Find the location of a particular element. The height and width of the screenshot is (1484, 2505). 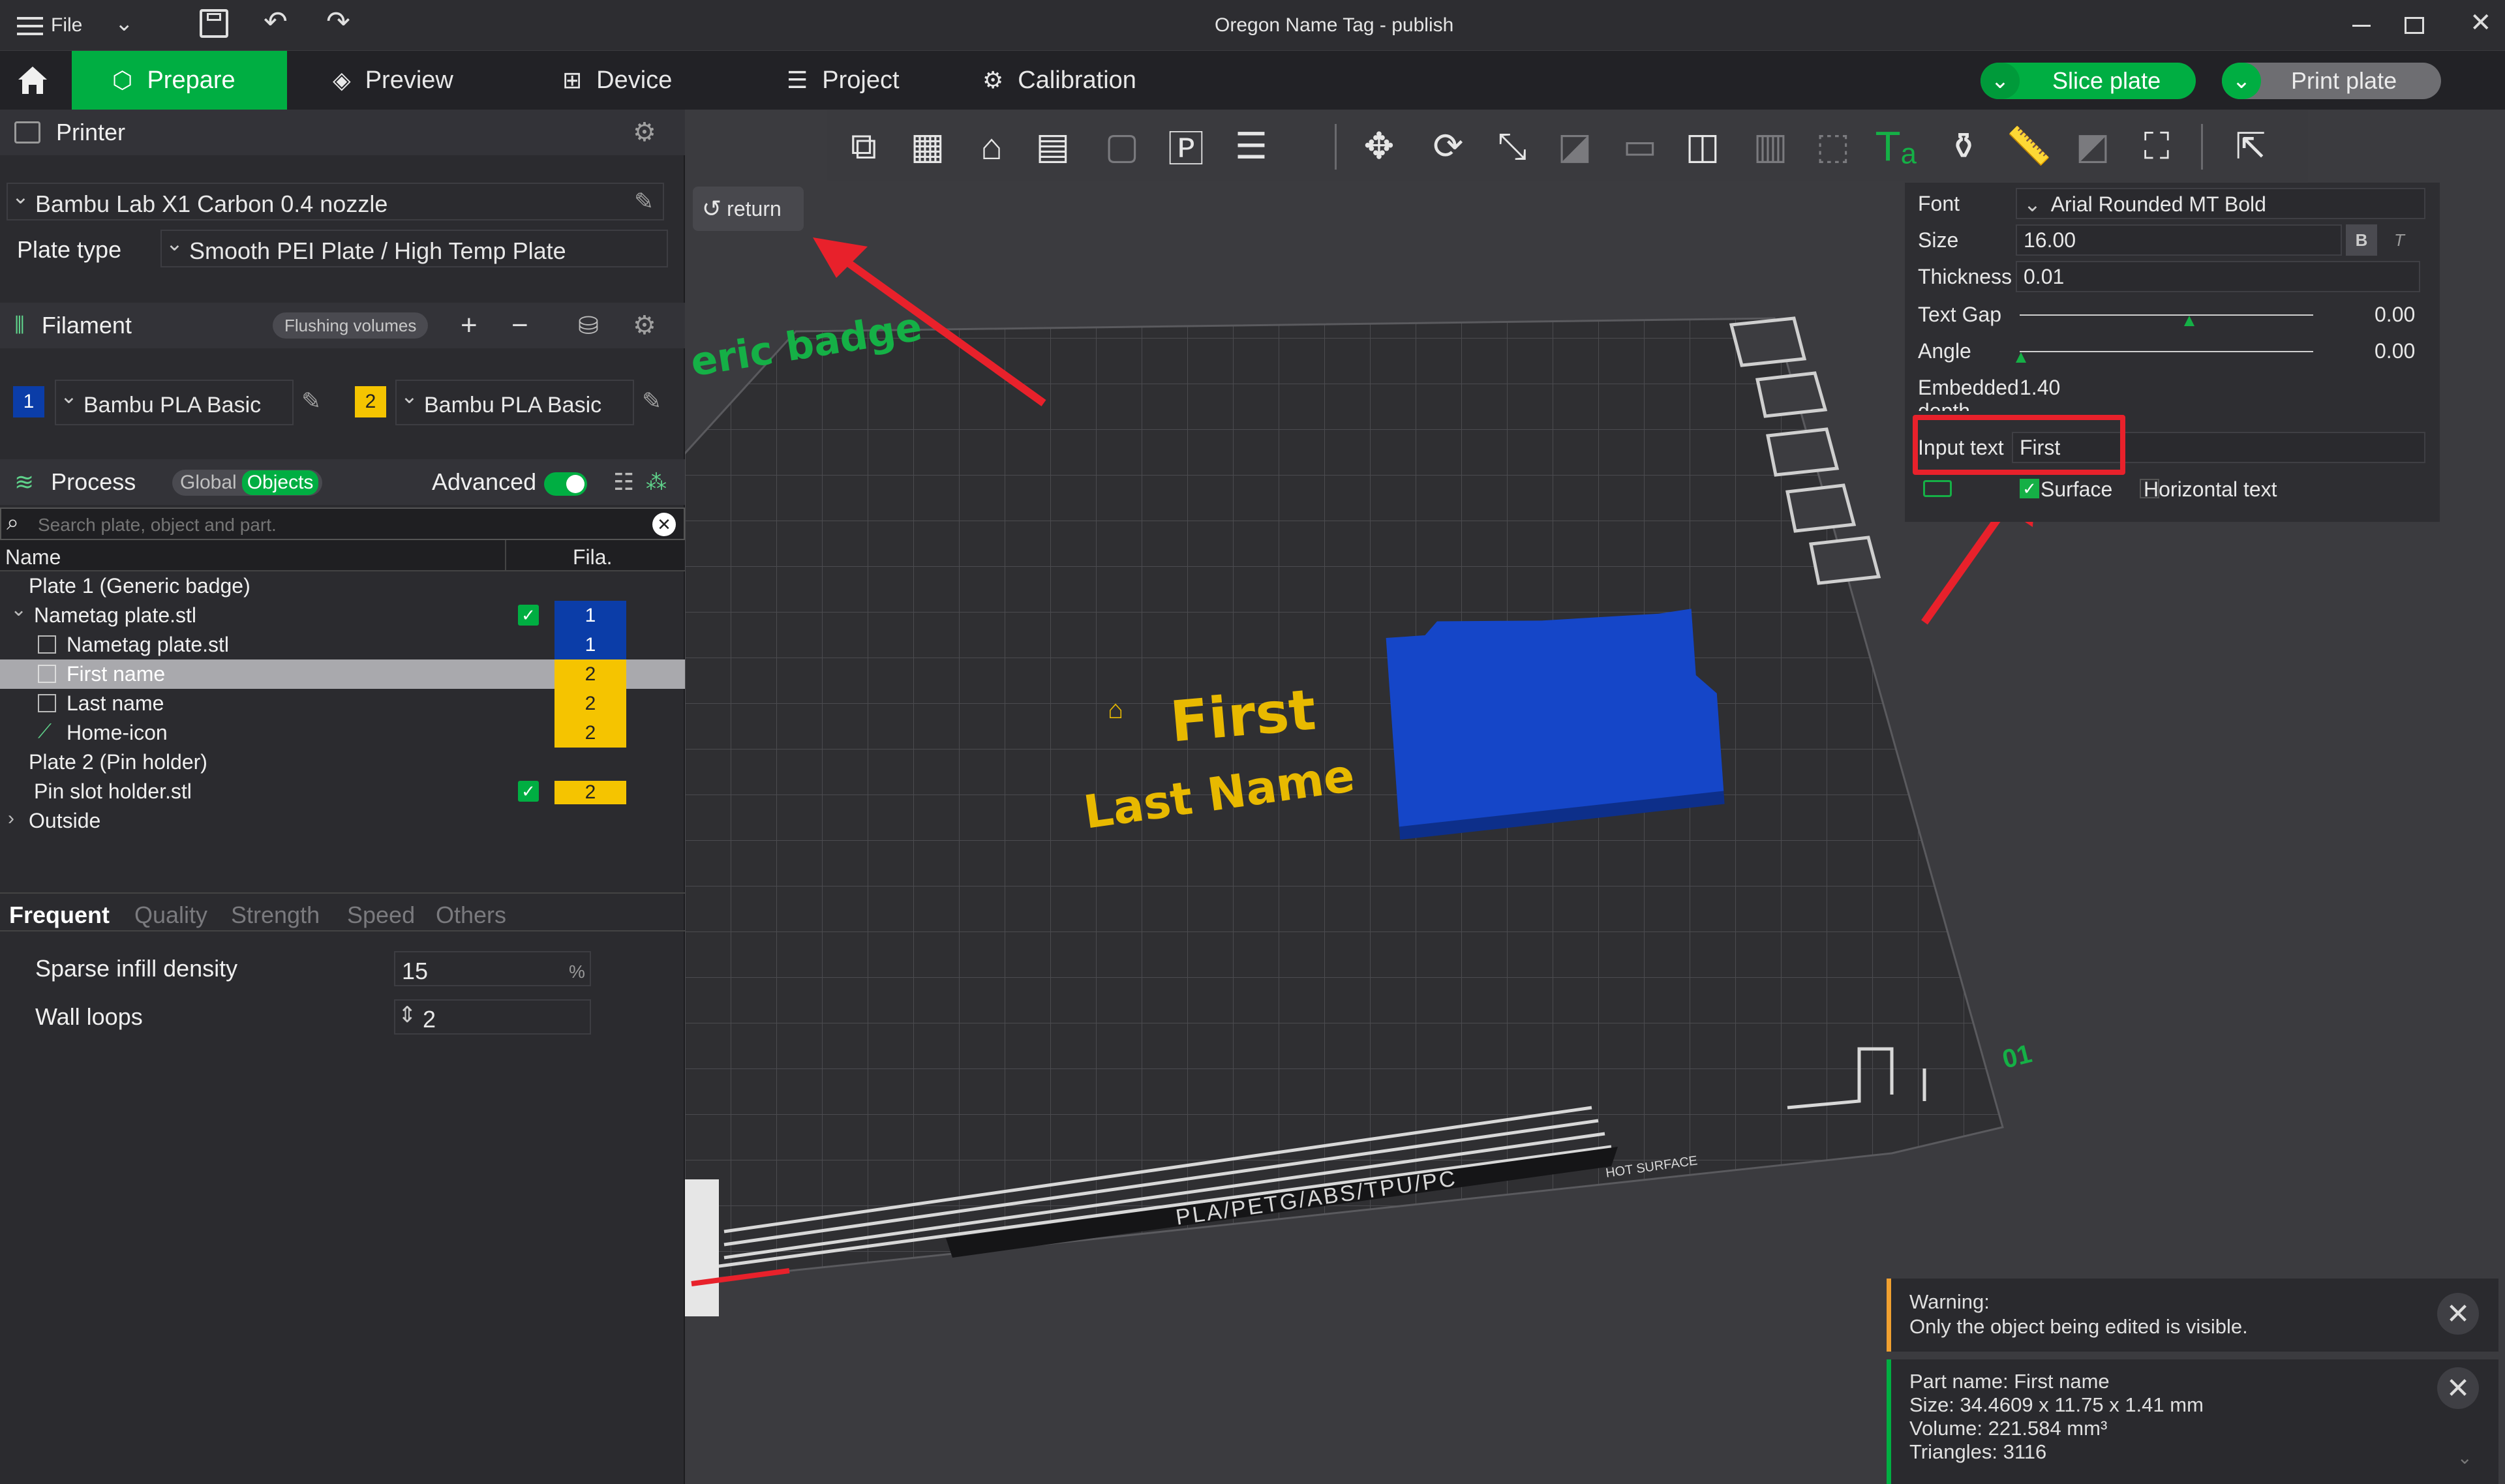

seam-paint-icon: ⬚ is located at coordinates (1833, 146).